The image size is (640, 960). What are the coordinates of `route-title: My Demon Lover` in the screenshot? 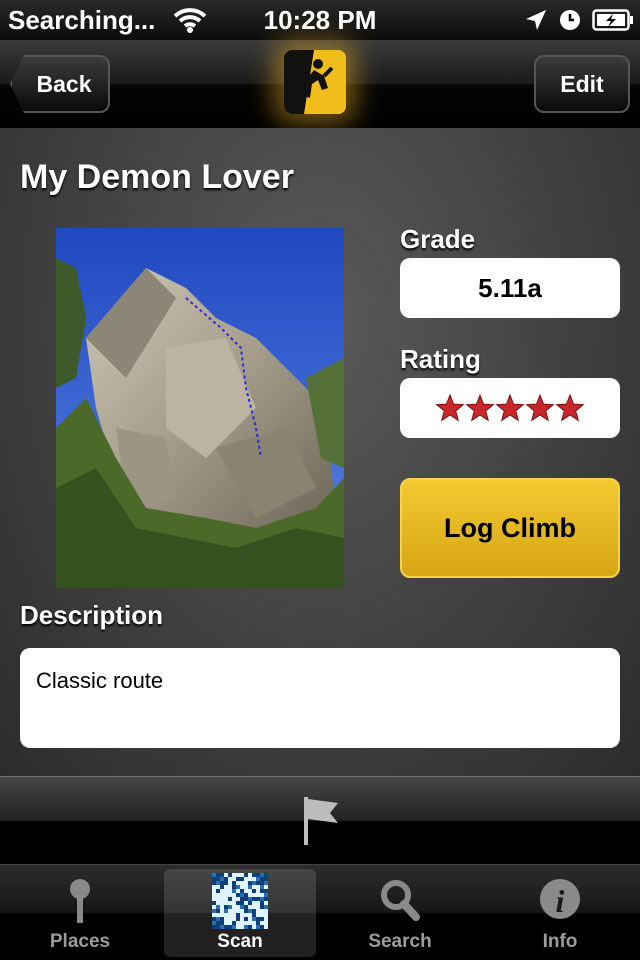 It's located at (157, 177).